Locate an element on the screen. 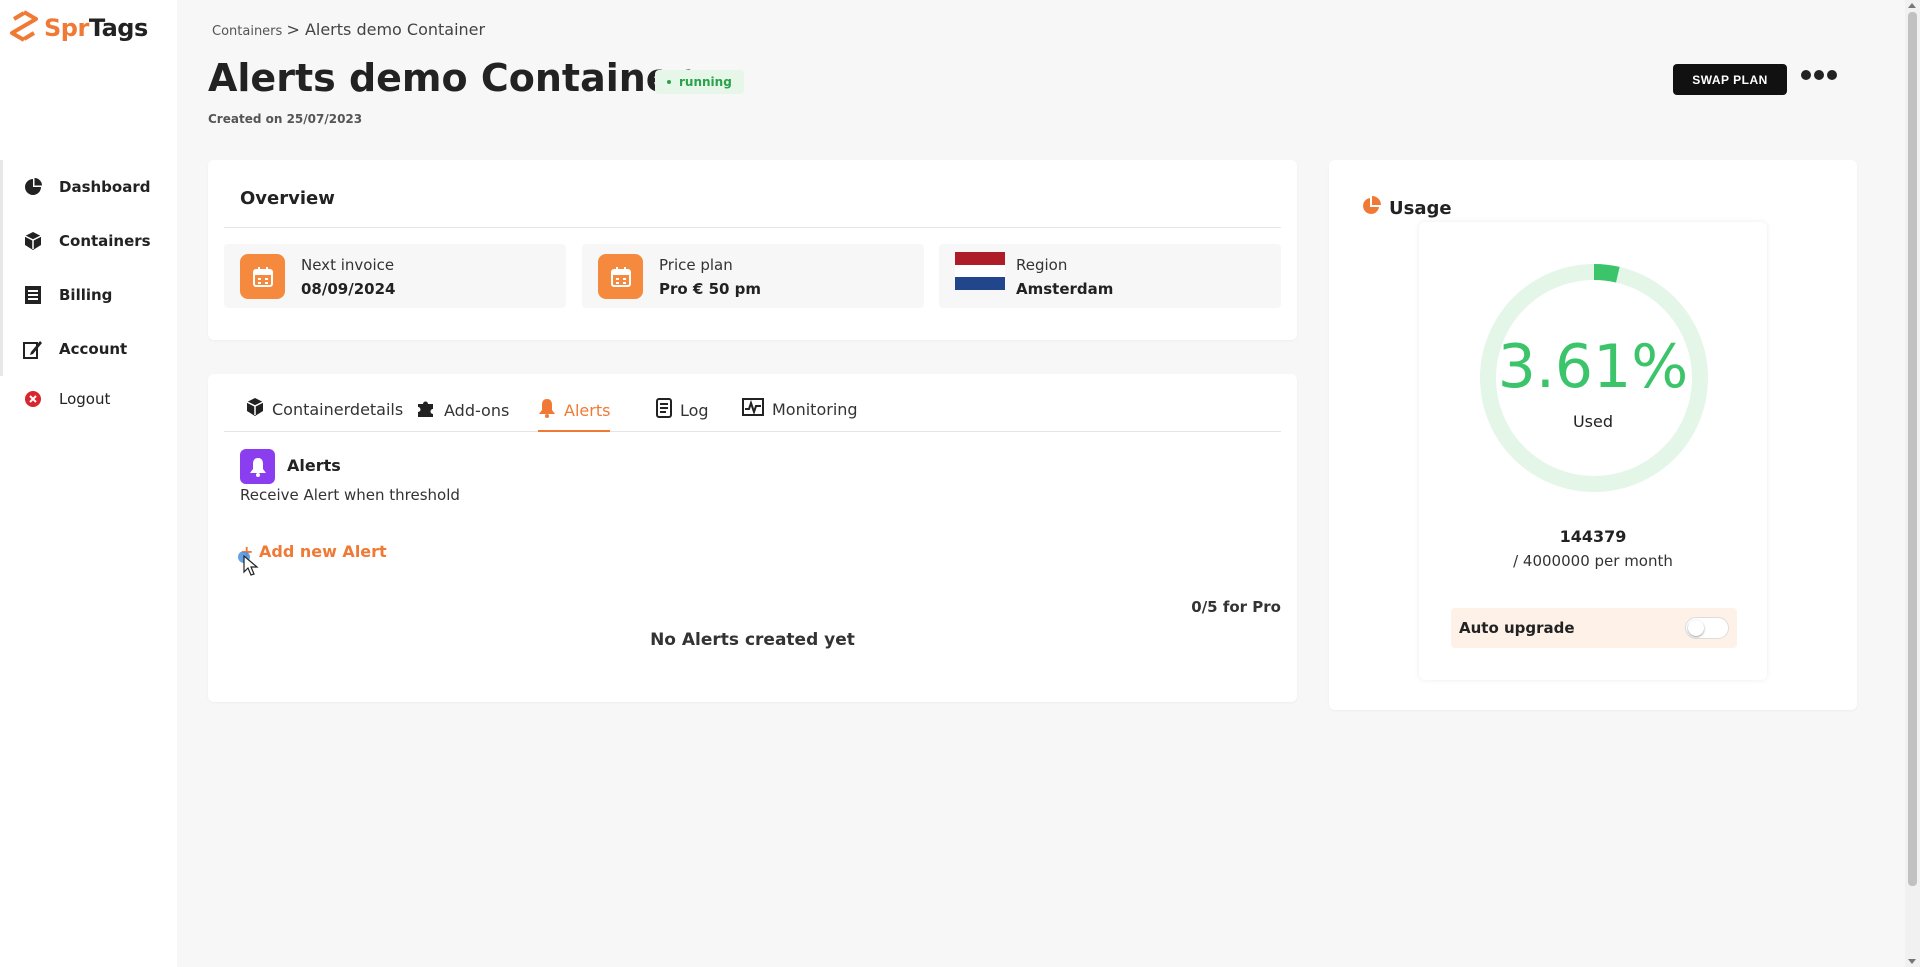  sidebar-item-containers: Containers is located at coordinates (88, 241).